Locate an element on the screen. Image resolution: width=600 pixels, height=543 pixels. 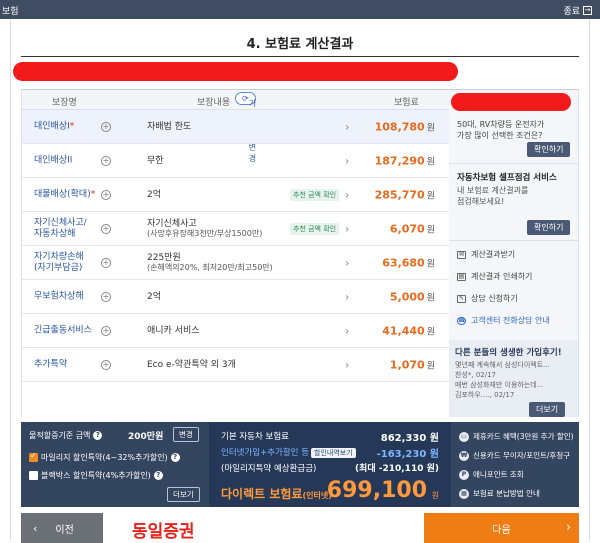
table-row: 대인배상II + 무한 › 187,290 원 is located at coordinates (235, 161).